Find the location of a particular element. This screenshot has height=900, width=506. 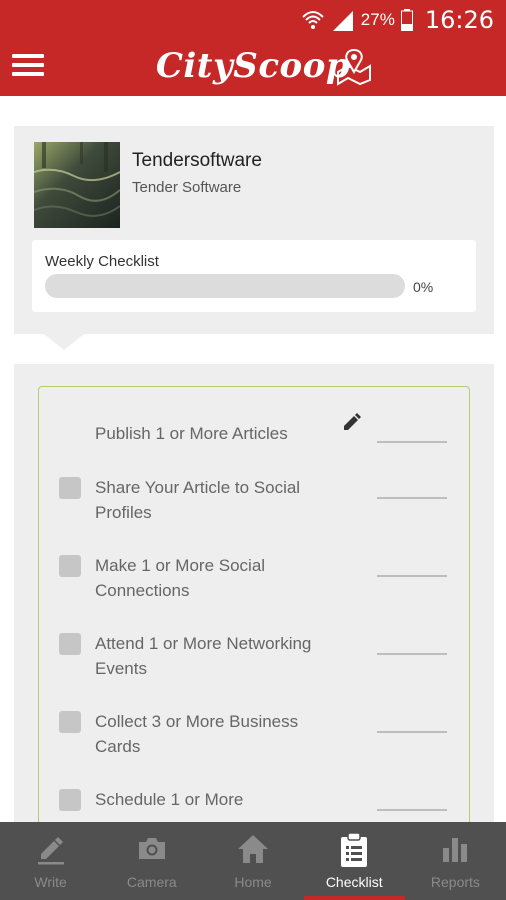

progress-bar is located at coordinates (225, 286).